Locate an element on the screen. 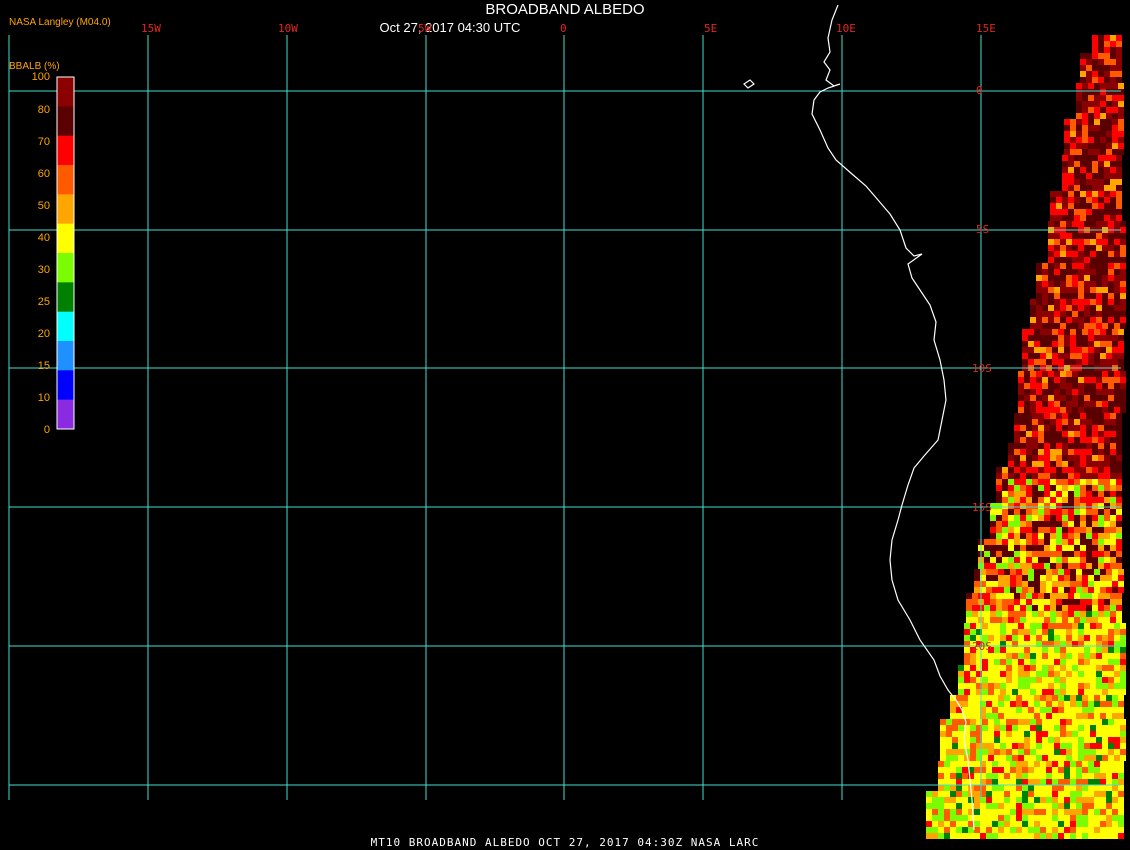 Image resolution: width=1130 pixels, height=850 pixels. legend-tick: 100 is located at coordinates (40, 77).